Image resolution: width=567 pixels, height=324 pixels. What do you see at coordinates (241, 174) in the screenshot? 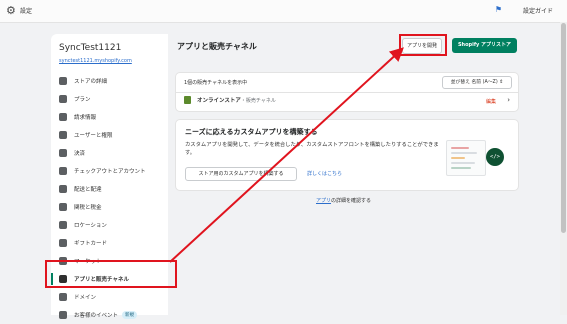
I see `build-custom-app-button: ストア用のカスタムアプリを構築する` at bounding box center [241, 174].